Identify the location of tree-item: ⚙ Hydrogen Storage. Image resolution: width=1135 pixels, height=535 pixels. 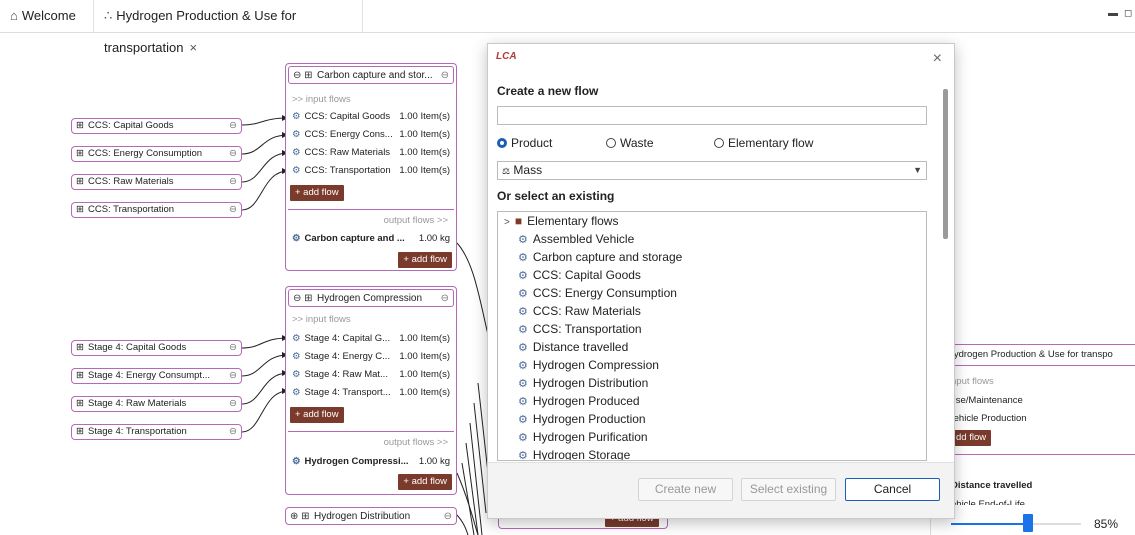
(574, 453).